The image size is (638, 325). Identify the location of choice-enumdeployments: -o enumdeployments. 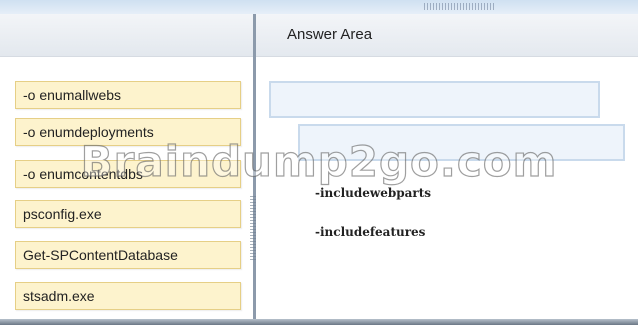
(128, 132).